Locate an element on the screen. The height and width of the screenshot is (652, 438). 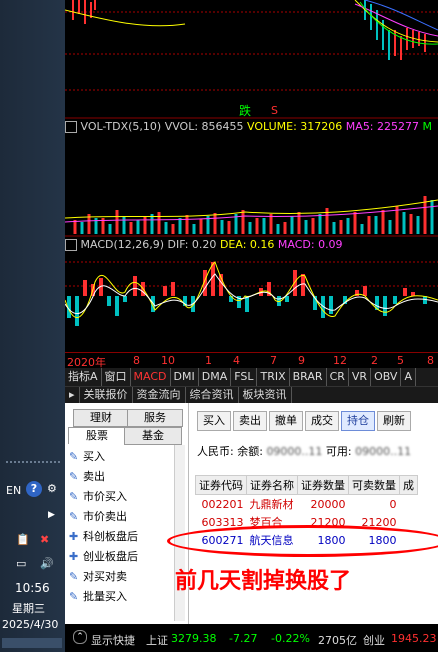
macd-dif-value: DIF: 0.20 is located at coordinates (192, 244).